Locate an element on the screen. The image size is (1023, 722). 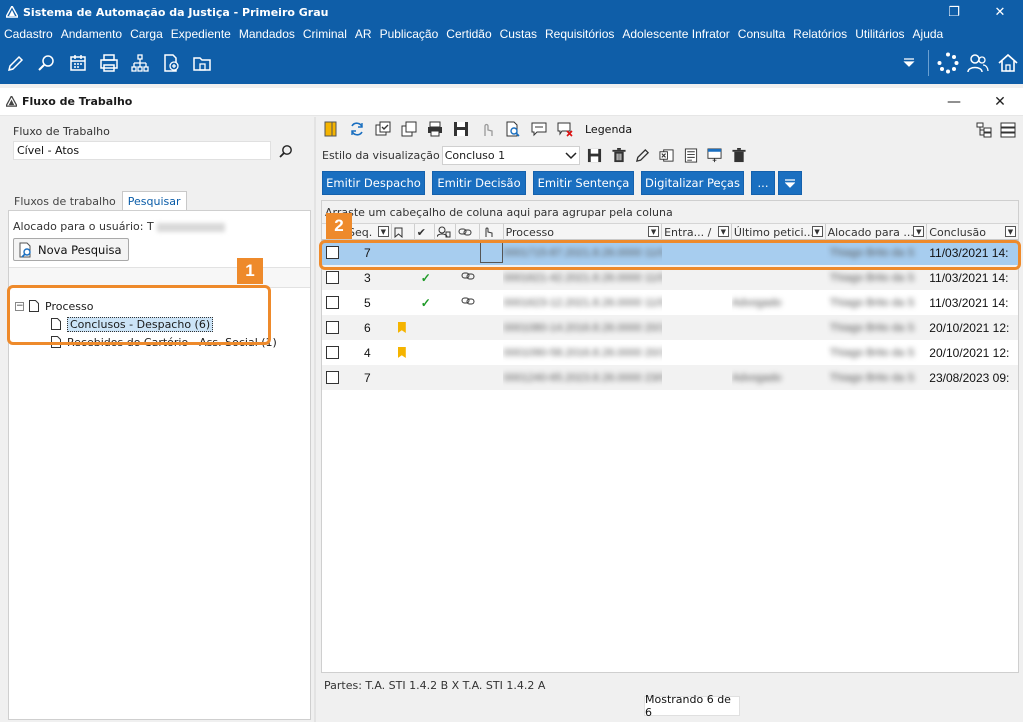
tab-pesquisar: Pesquisar is located at coordinates (154, 200).